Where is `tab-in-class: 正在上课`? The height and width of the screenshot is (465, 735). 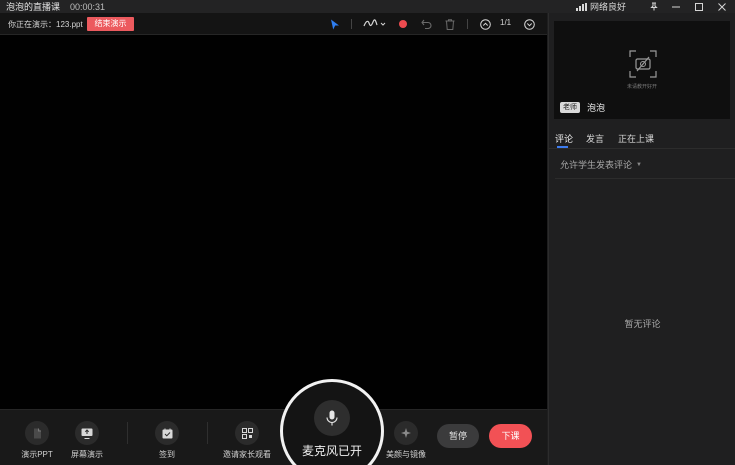
tab-in-class: 正在上课 is located at coordinates (636, 140).